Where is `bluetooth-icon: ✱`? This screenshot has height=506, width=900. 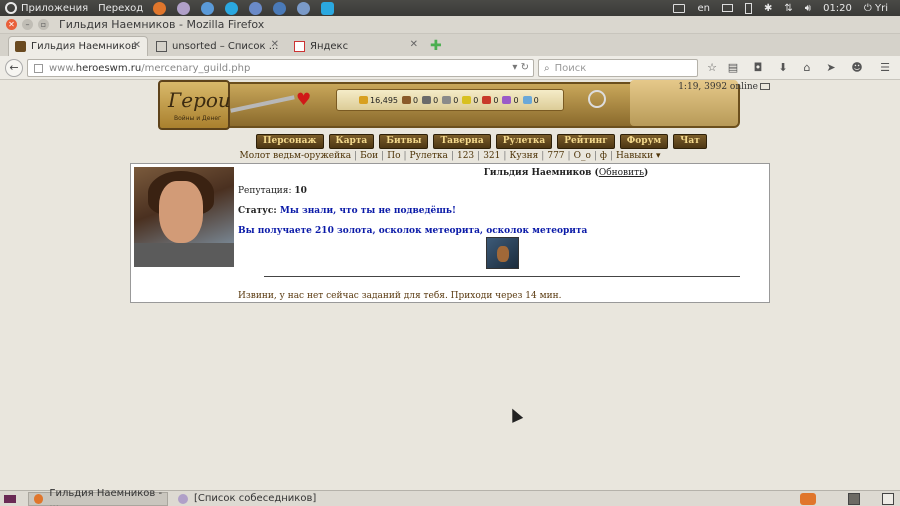
bluetooth-icon: ✱ is located at coordinates (768, 8).